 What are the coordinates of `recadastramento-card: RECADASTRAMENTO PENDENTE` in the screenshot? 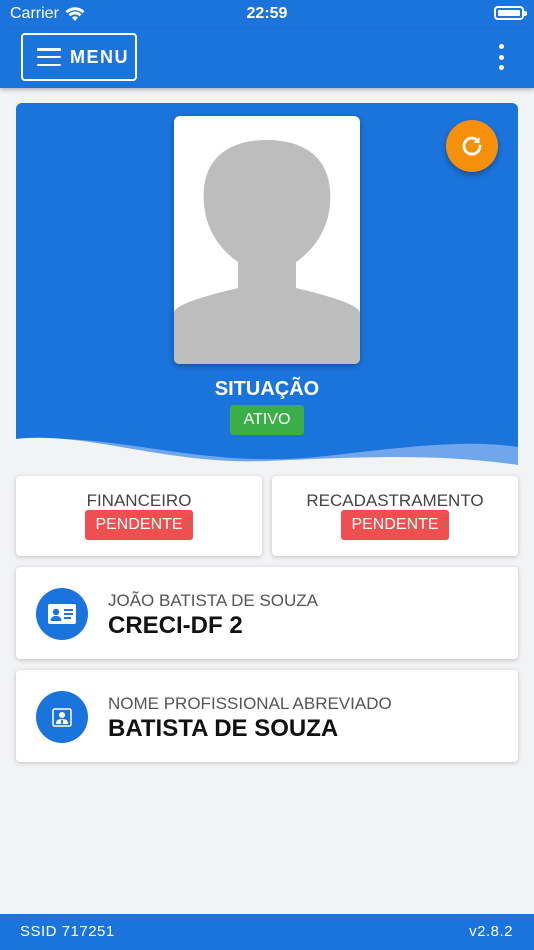 It's located at (395, 516).